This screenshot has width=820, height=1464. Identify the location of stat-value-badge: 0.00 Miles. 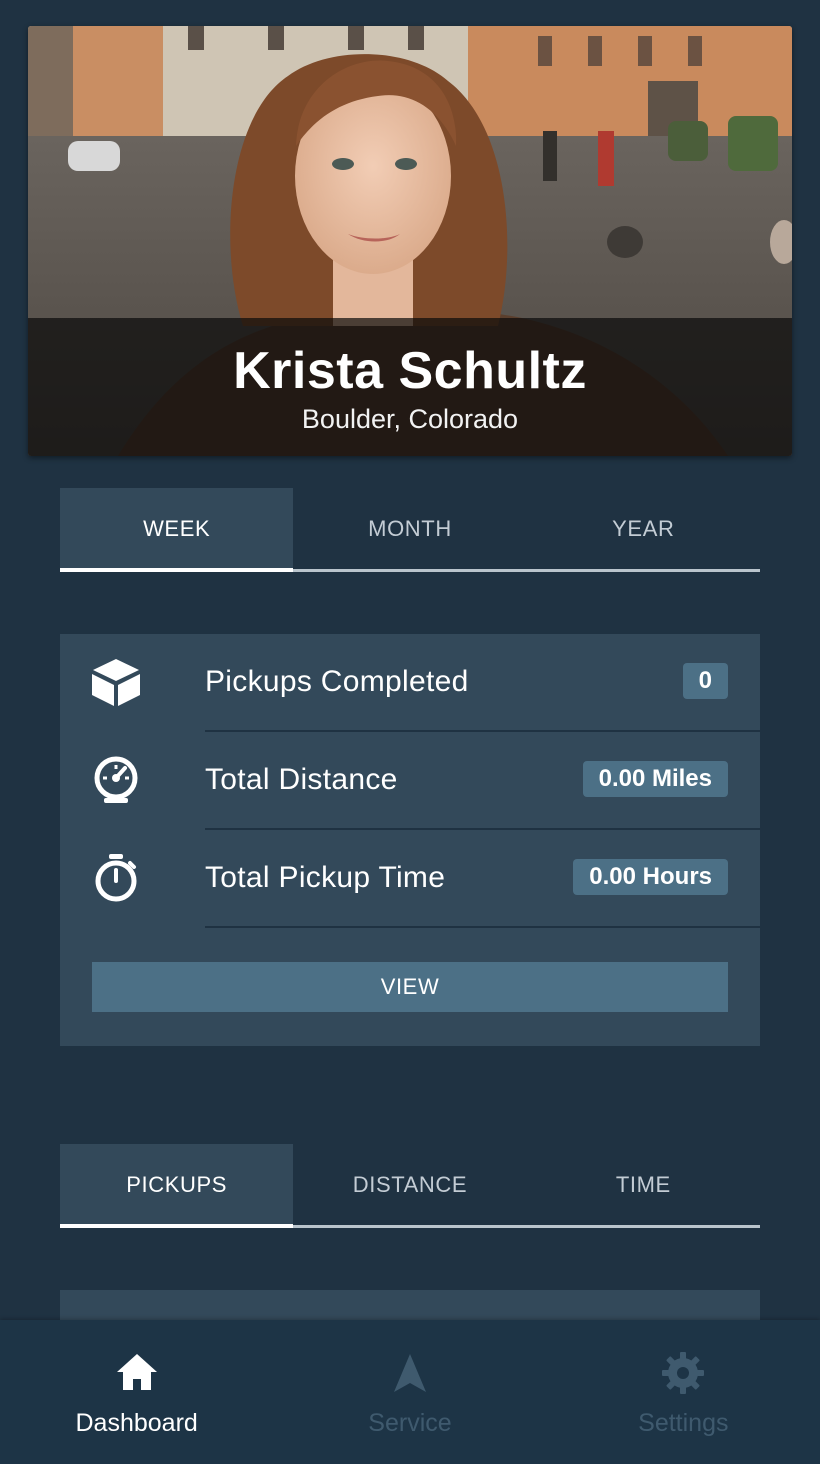
(655, 779).